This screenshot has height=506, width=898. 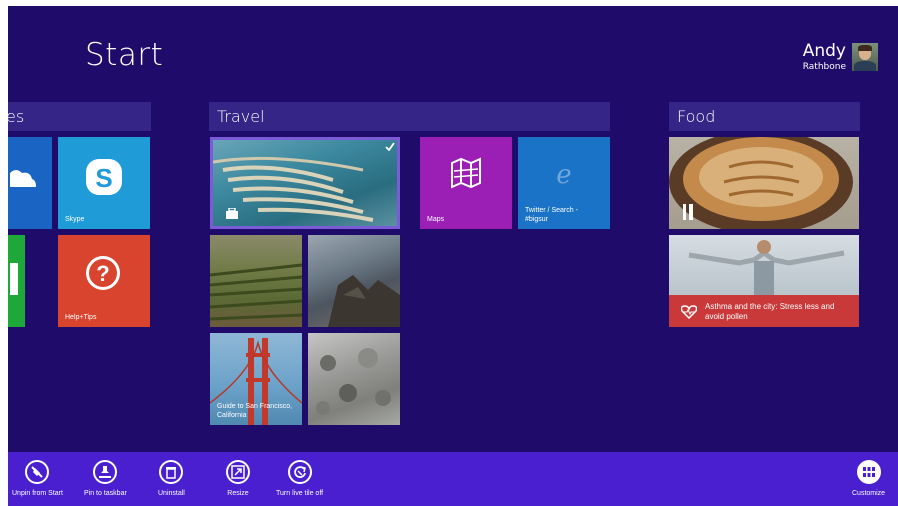 I want to click on group-header-travel: Travel, so click(x=409, y=116).